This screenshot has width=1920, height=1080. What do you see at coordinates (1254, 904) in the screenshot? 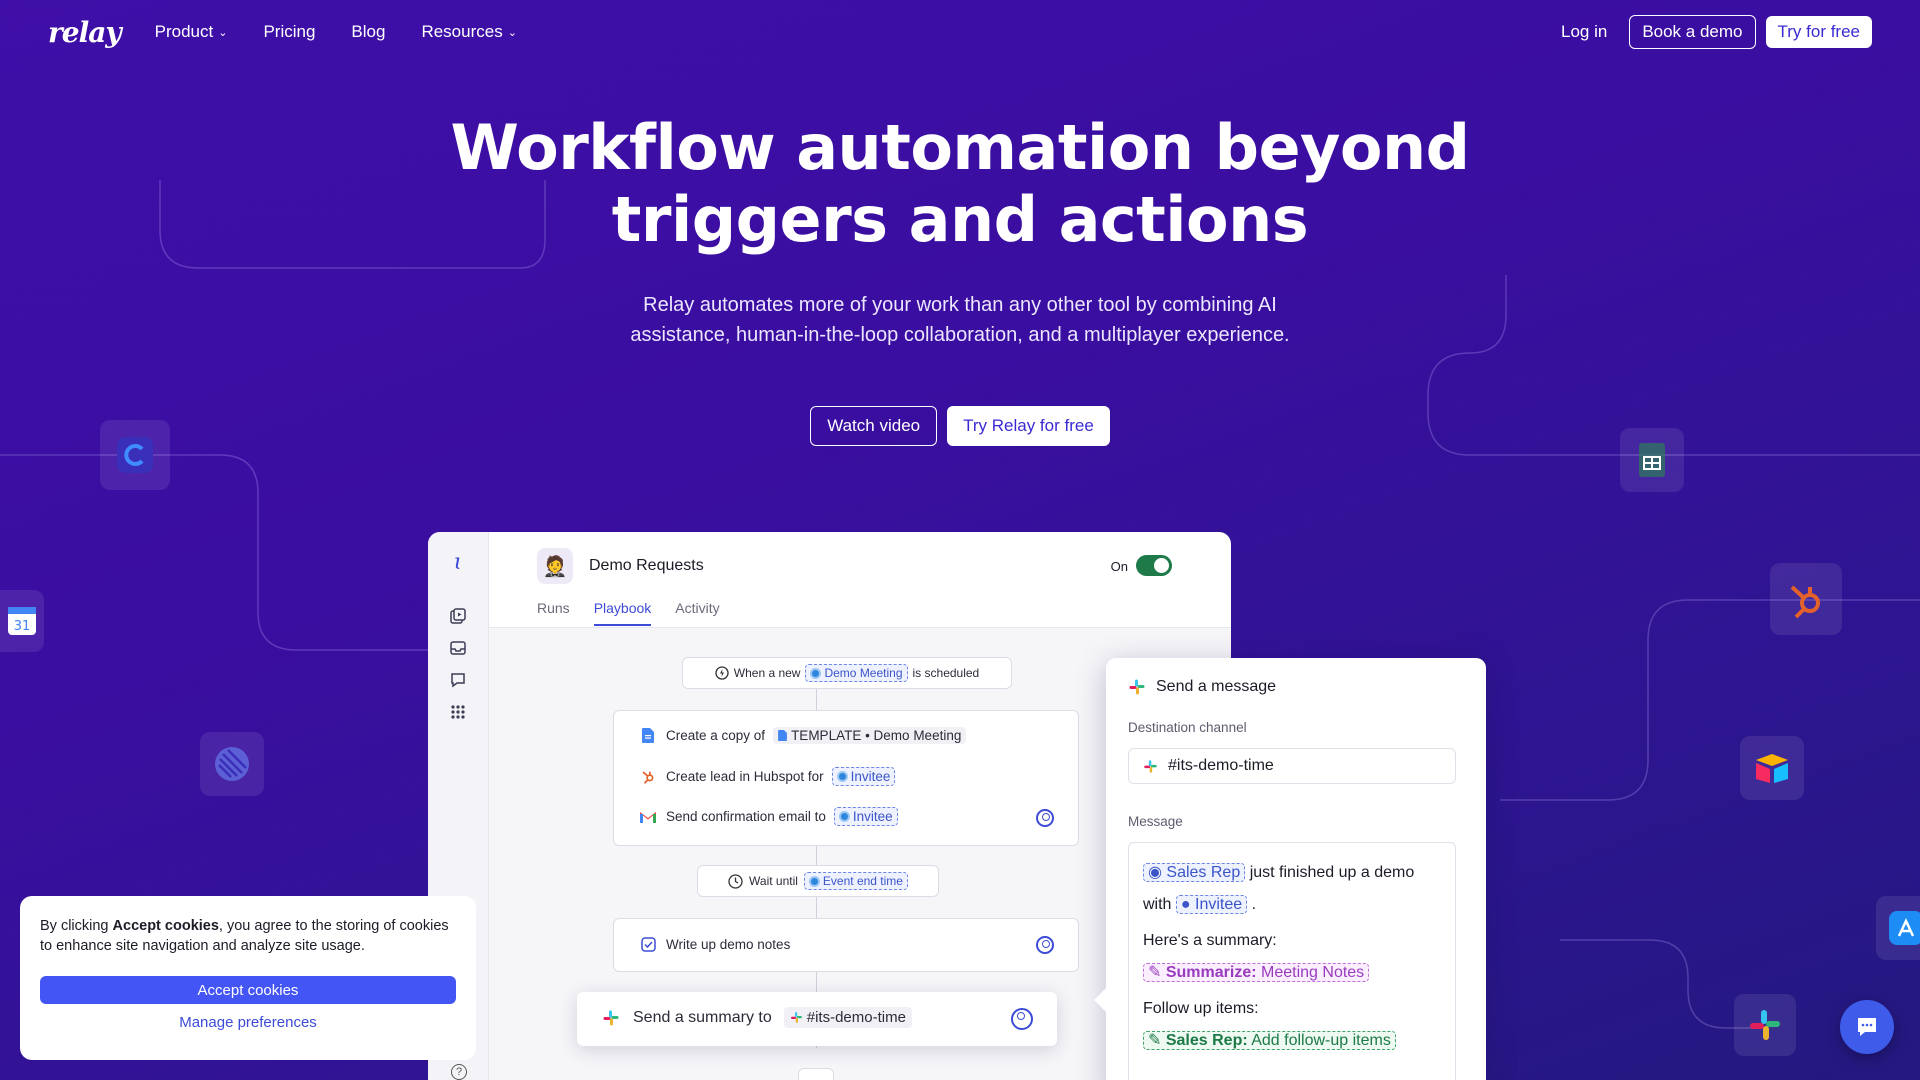
I see `message-period: .` at bounding box center [1254, 904].